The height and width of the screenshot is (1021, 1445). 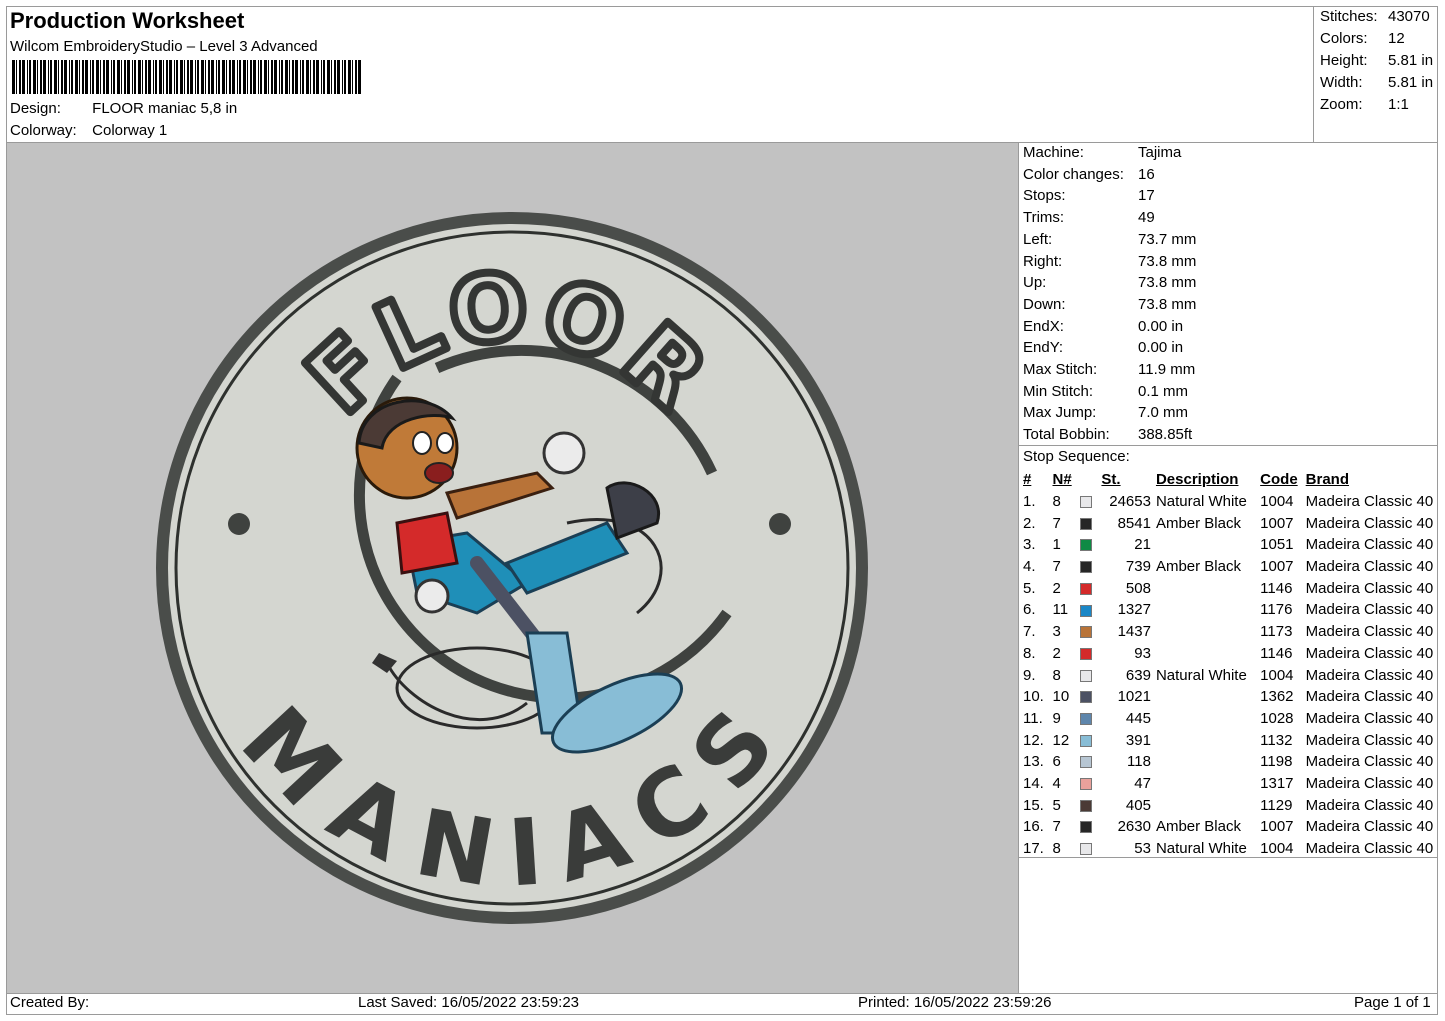 I want to click on summary-colors: Colors: 12, so click(x=1362, y=38).